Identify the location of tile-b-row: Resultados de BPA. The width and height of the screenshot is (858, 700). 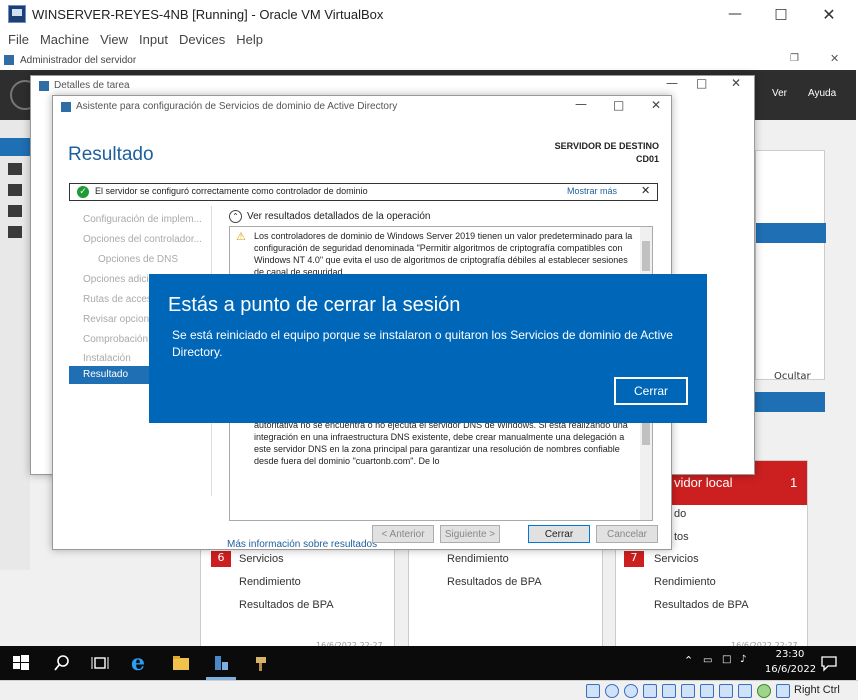
(494, 582).